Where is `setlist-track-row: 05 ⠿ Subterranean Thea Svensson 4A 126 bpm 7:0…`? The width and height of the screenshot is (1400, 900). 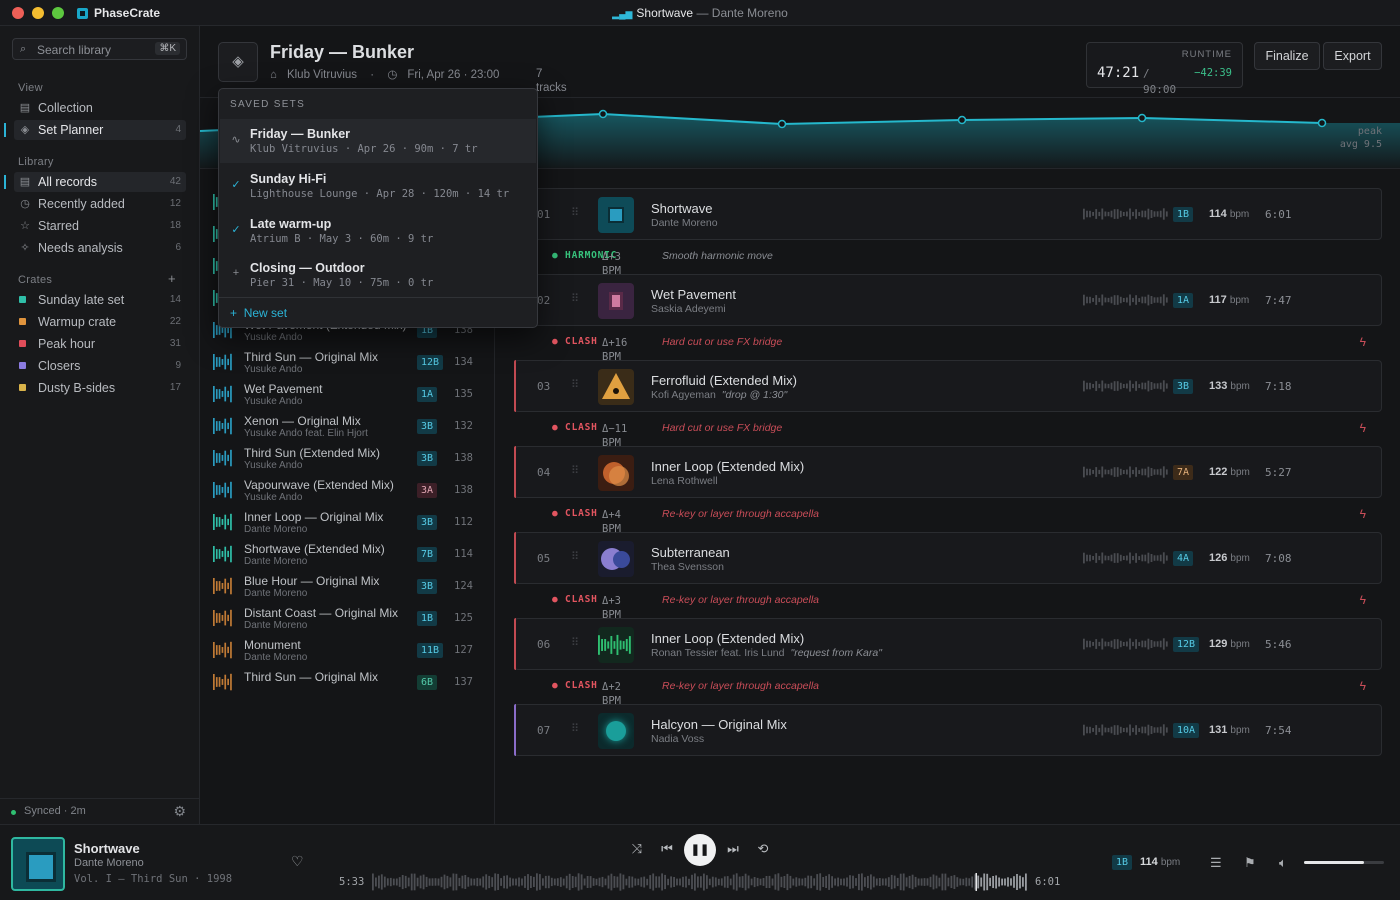
setlist-track-row: 05 ⠿ Subterranean Thea Svensson 4A 126 bpm 7:0… is located at coordinates (948, 558).